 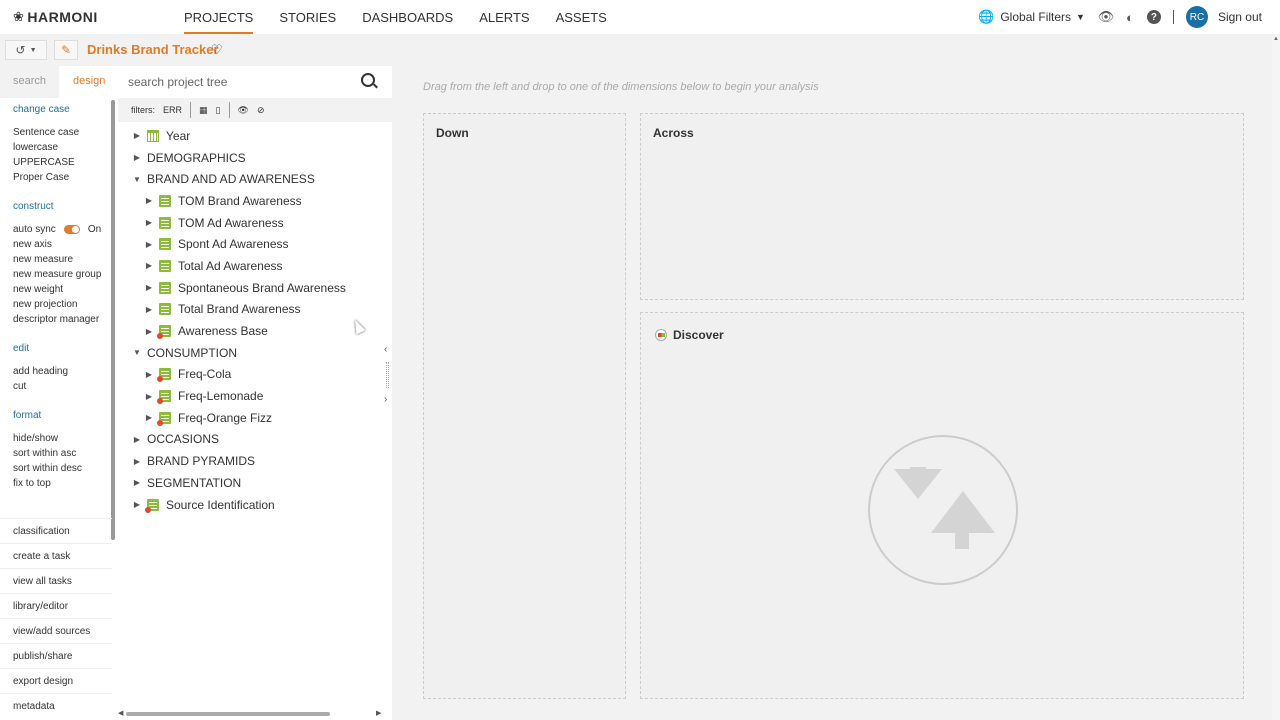 What do you see at coordinates (65, 274) in the screenshot?
I see `new-measure-group-item: new measure group` at bounding box center [65, 274].